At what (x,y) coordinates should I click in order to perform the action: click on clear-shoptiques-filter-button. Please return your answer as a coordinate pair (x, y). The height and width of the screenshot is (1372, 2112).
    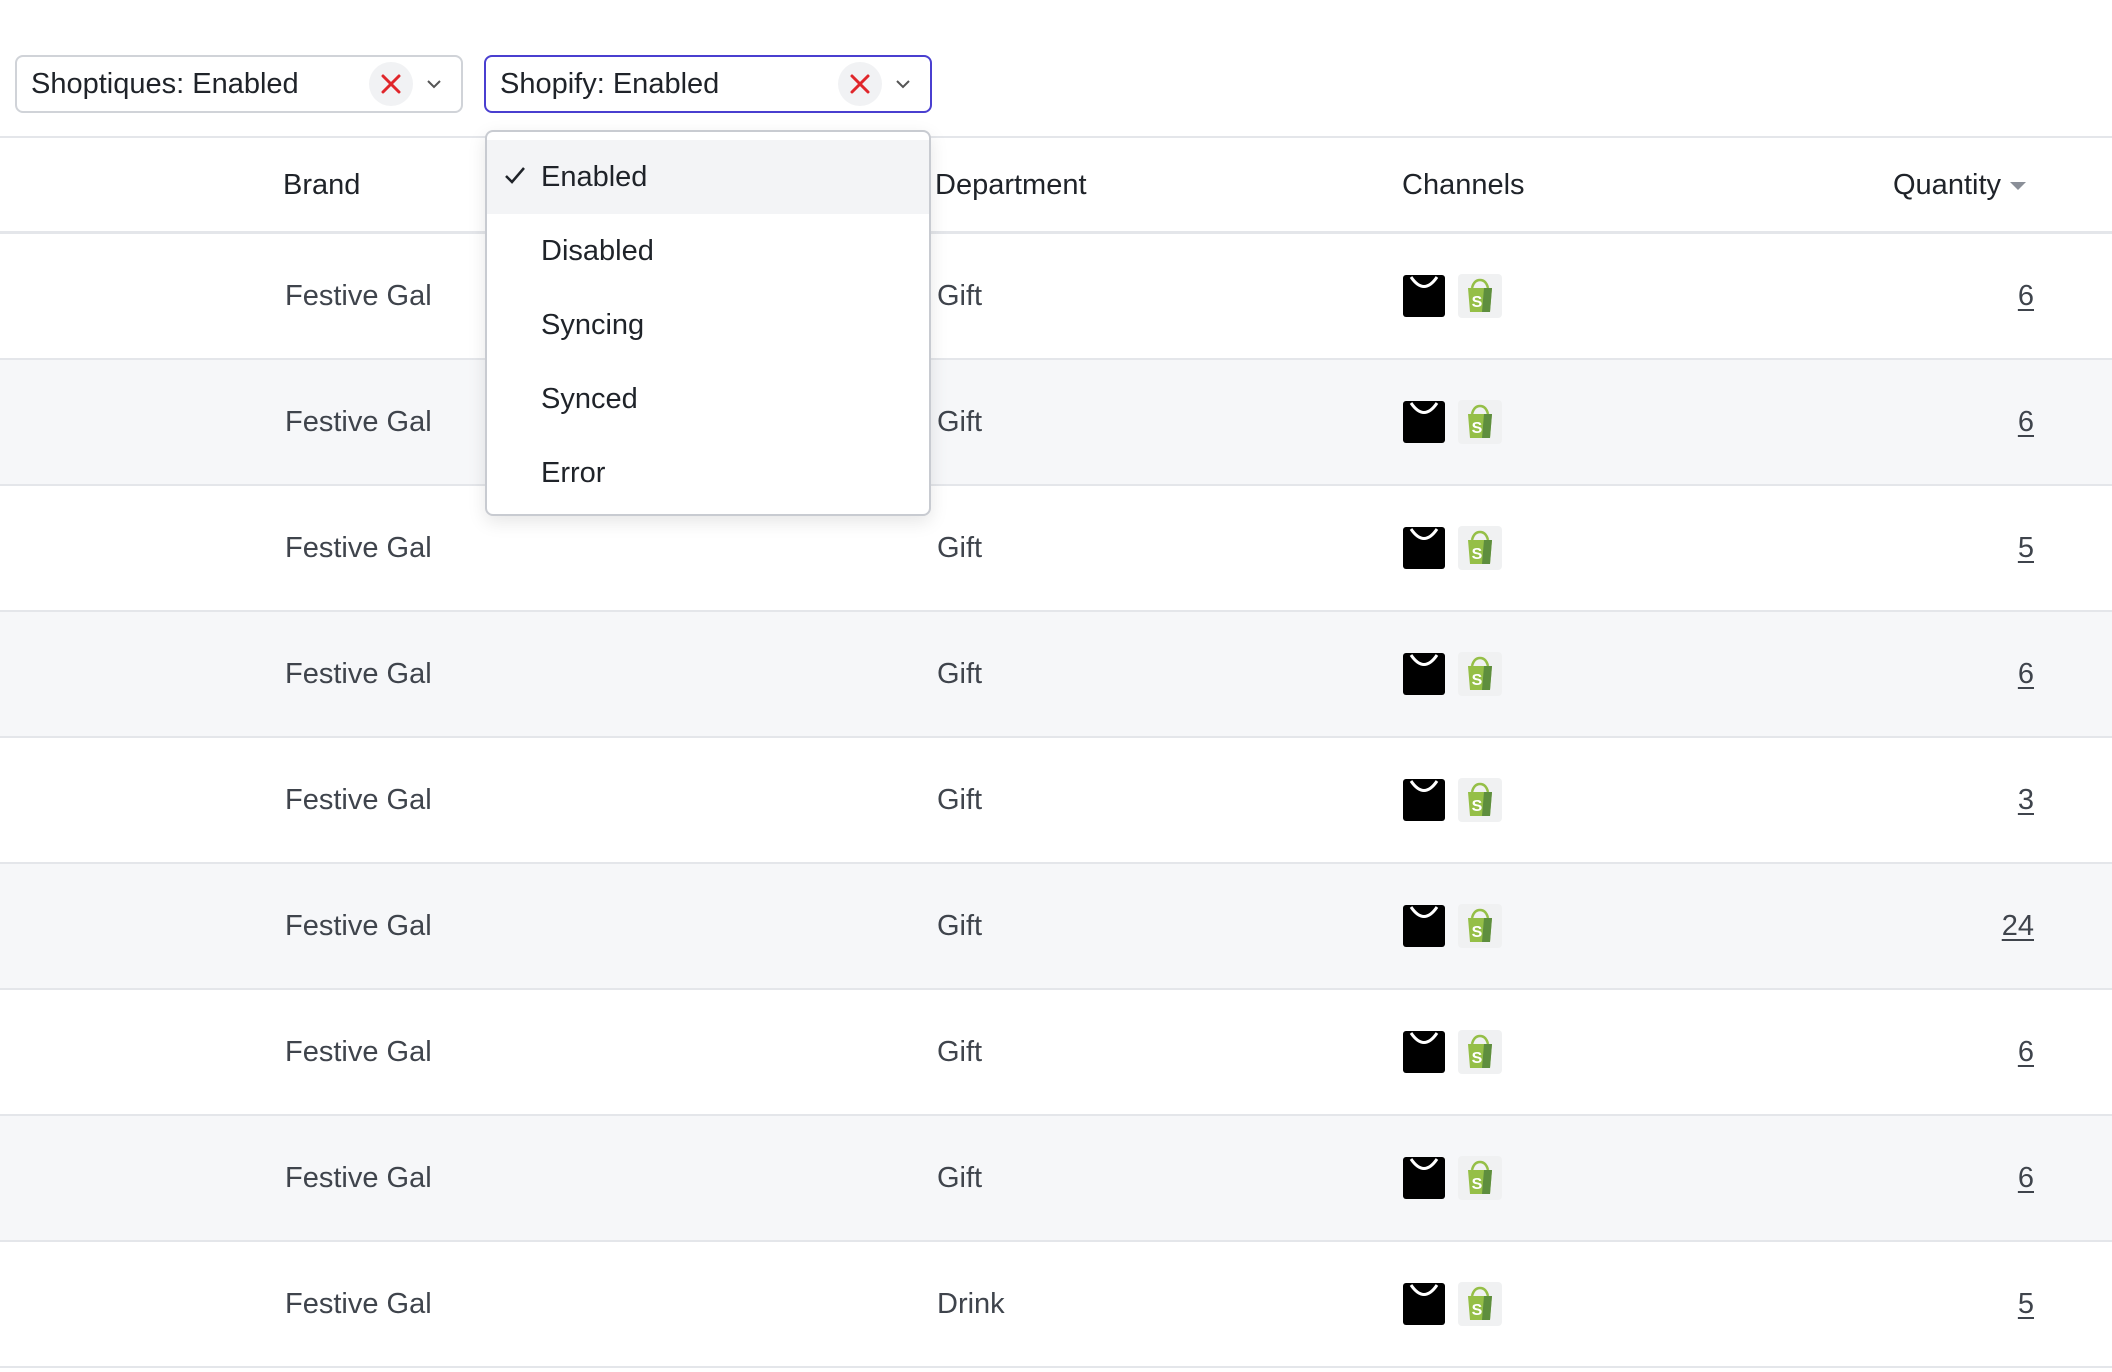
    Looking at the image, I should click on (391, 84).